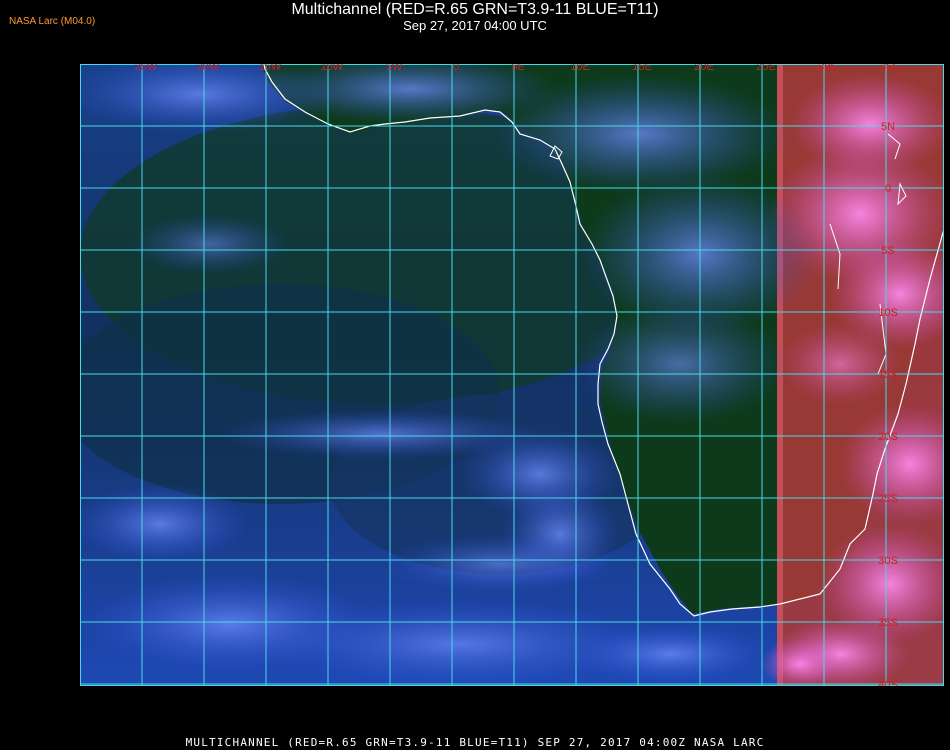 This screenshot has width=950, height=750. I want to click on latitude-label: 20S, so click(888, 437).